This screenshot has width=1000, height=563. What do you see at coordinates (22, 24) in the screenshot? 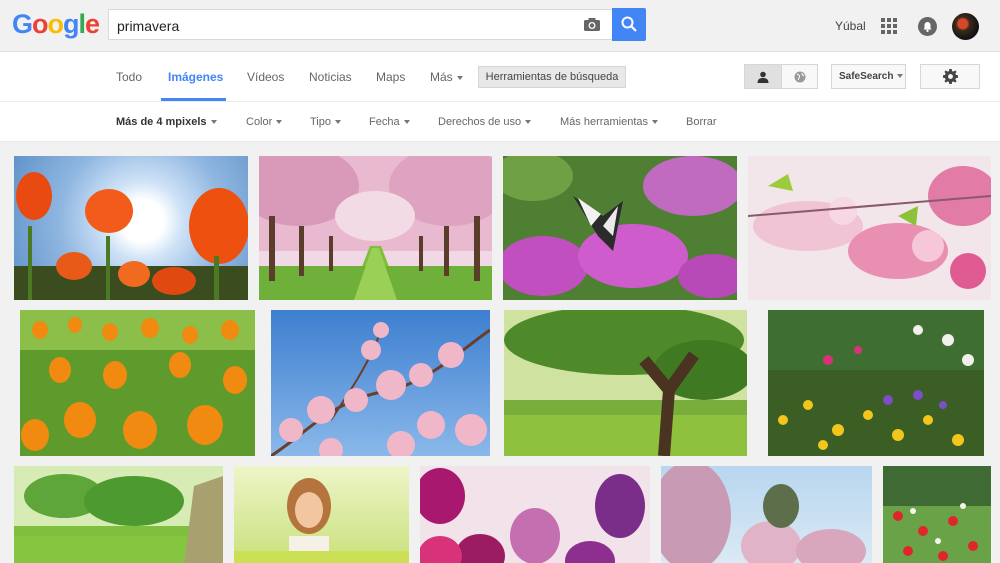
I see `logo-letter: G` at bounding box center [22, 24].